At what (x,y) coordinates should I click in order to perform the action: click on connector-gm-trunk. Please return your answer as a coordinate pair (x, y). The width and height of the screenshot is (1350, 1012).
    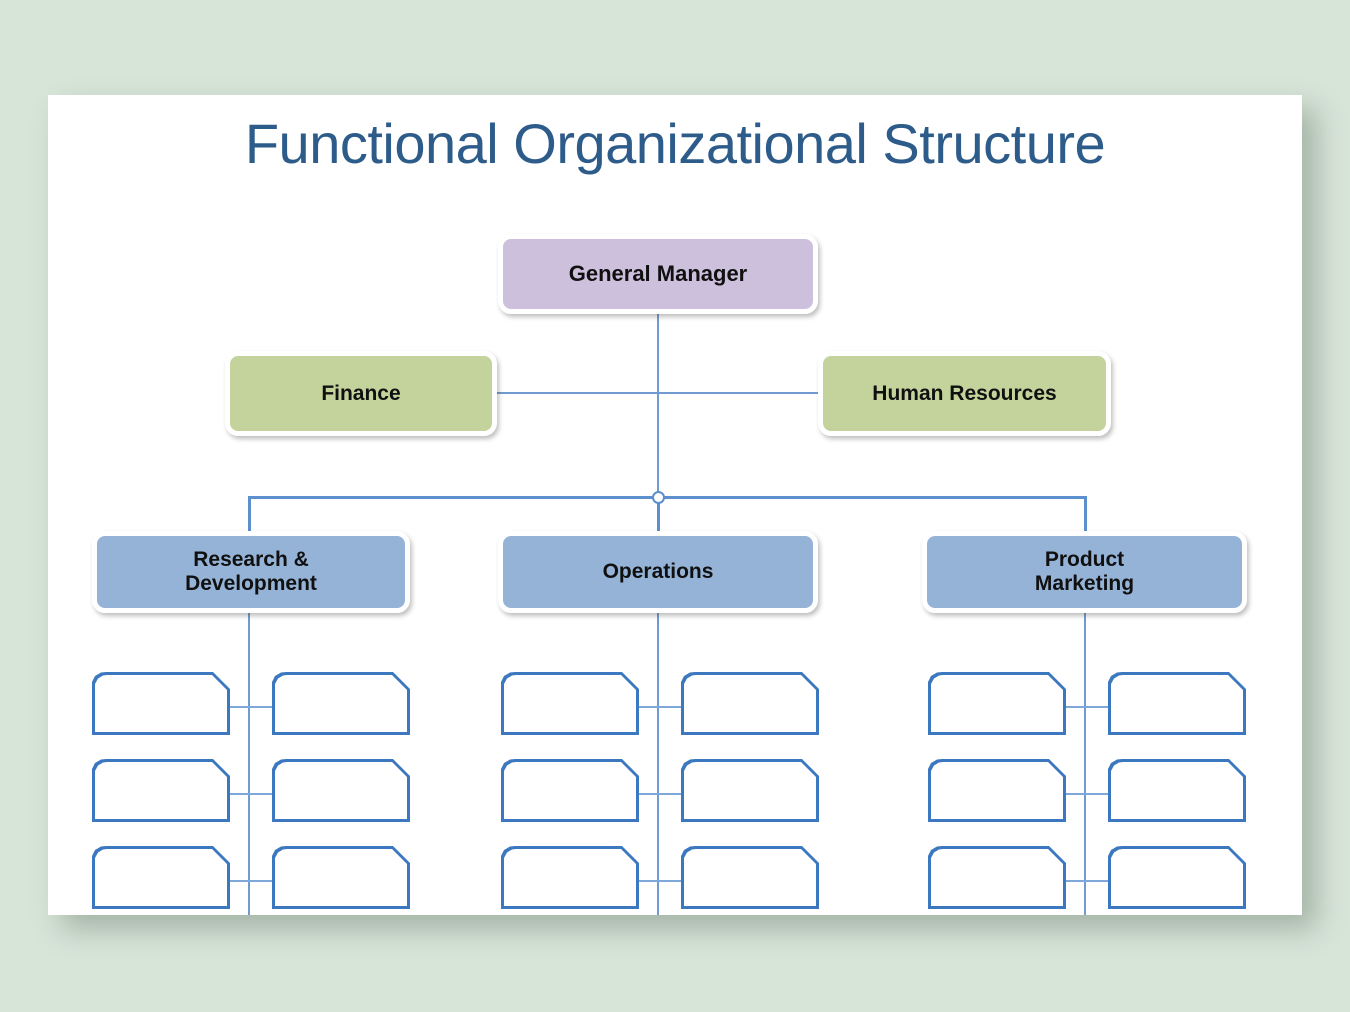
    Looking at the image, I should click on (658, 406).